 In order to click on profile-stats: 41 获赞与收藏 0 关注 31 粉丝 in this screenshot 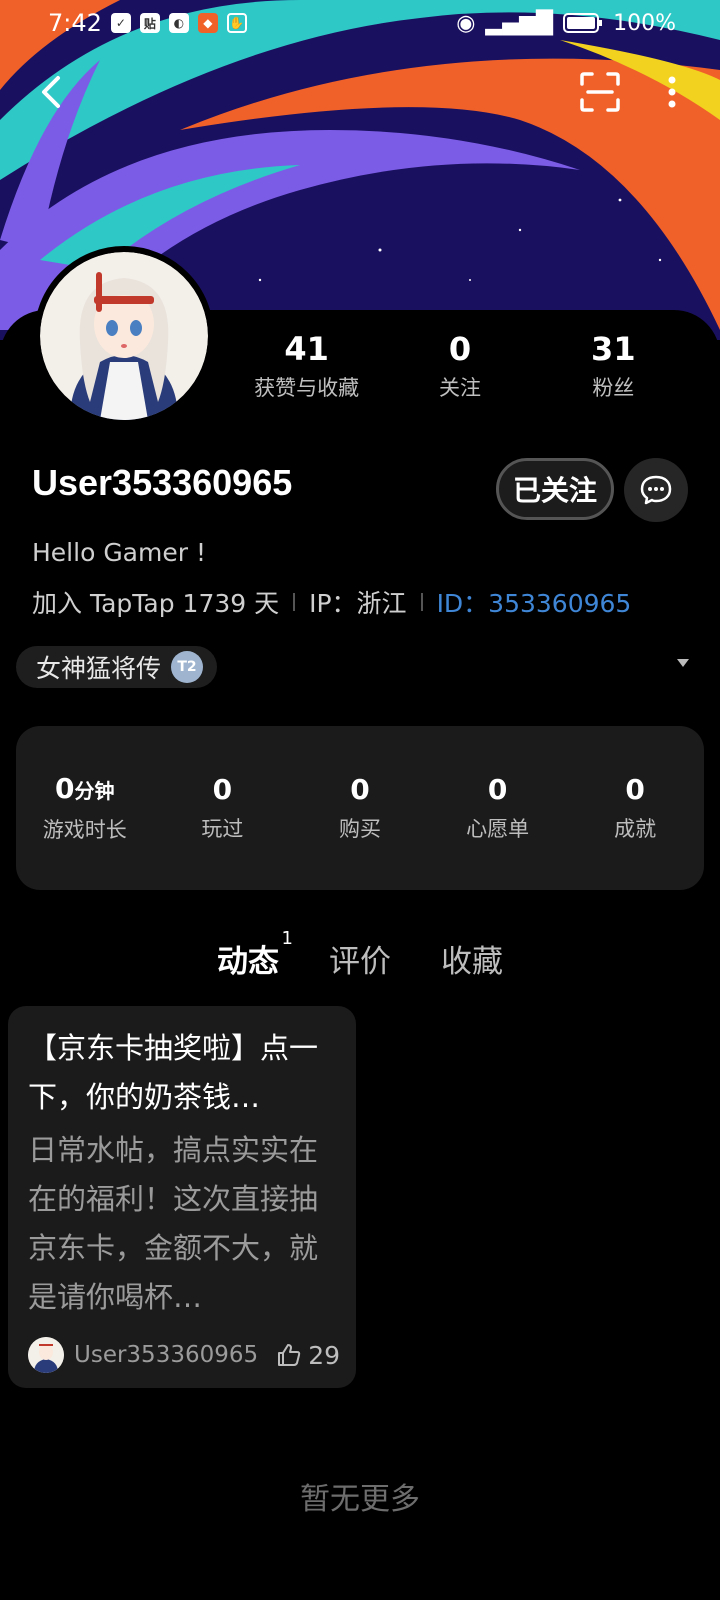, I will do `click(460, 366)`.